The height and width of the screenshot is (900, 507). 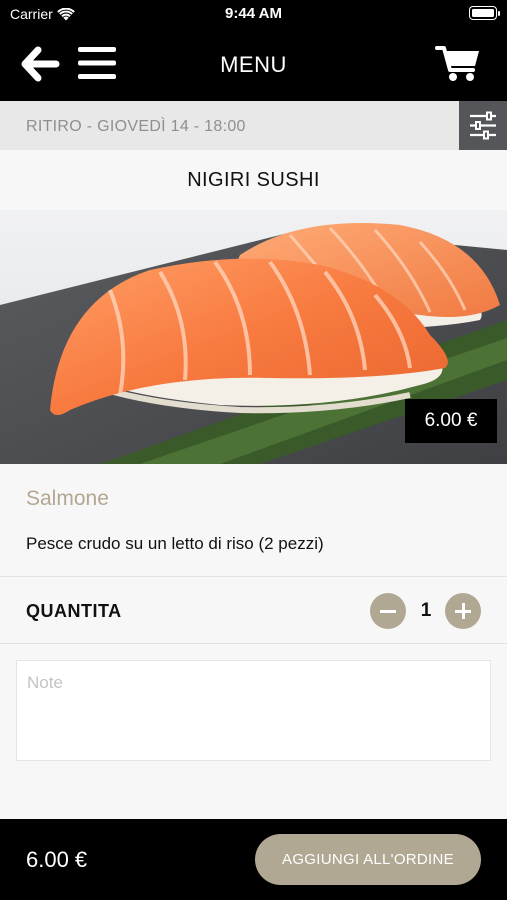 I want to click on price-tag: 6.00 €, so click(x=451, y=421).